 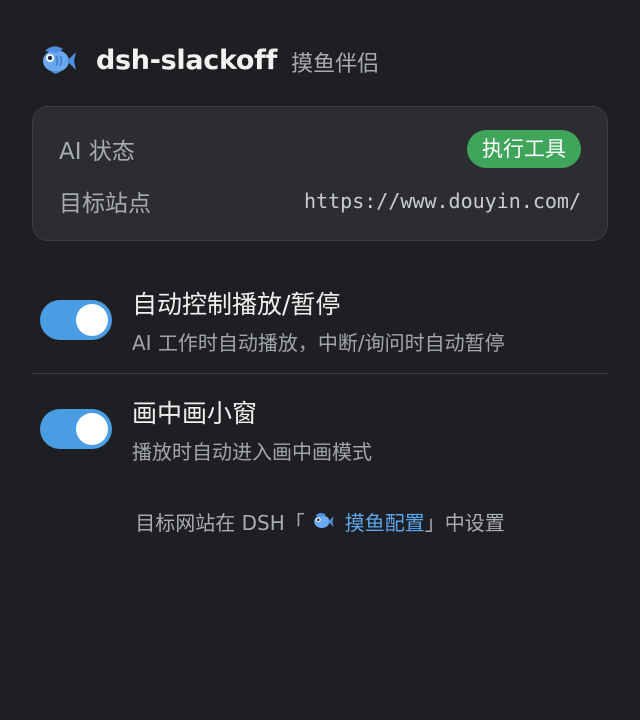 I want to click on auto-play-toggle, so click(x=76, y=320).